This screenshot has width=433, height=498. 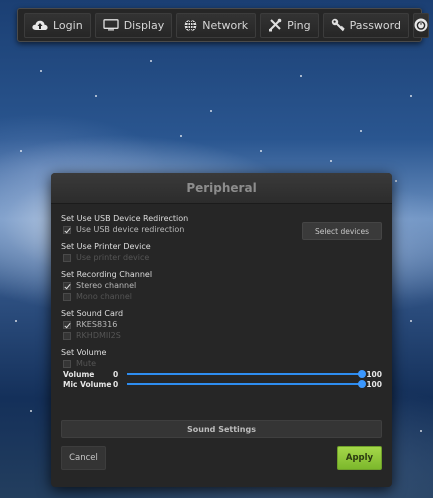 I want to click on recording-section-title: Set Recording Channel, so click(x=107, y=274).